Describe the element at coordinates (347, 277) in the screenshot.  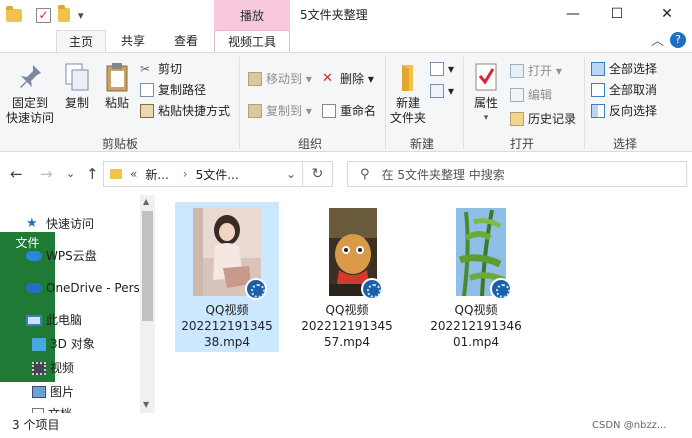
I see `file-item: QQ视频 202212191345 57.mp4` at that location.